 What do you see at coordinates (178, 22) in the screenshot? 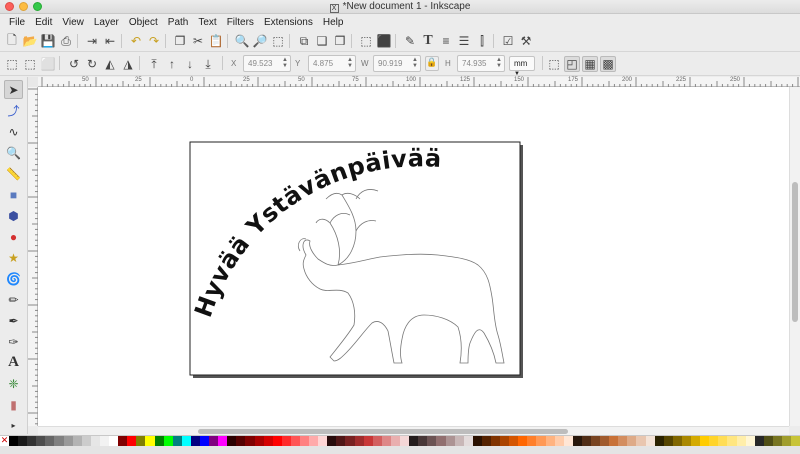
I see `menu-path: Path` at bounding box center [178, 22].